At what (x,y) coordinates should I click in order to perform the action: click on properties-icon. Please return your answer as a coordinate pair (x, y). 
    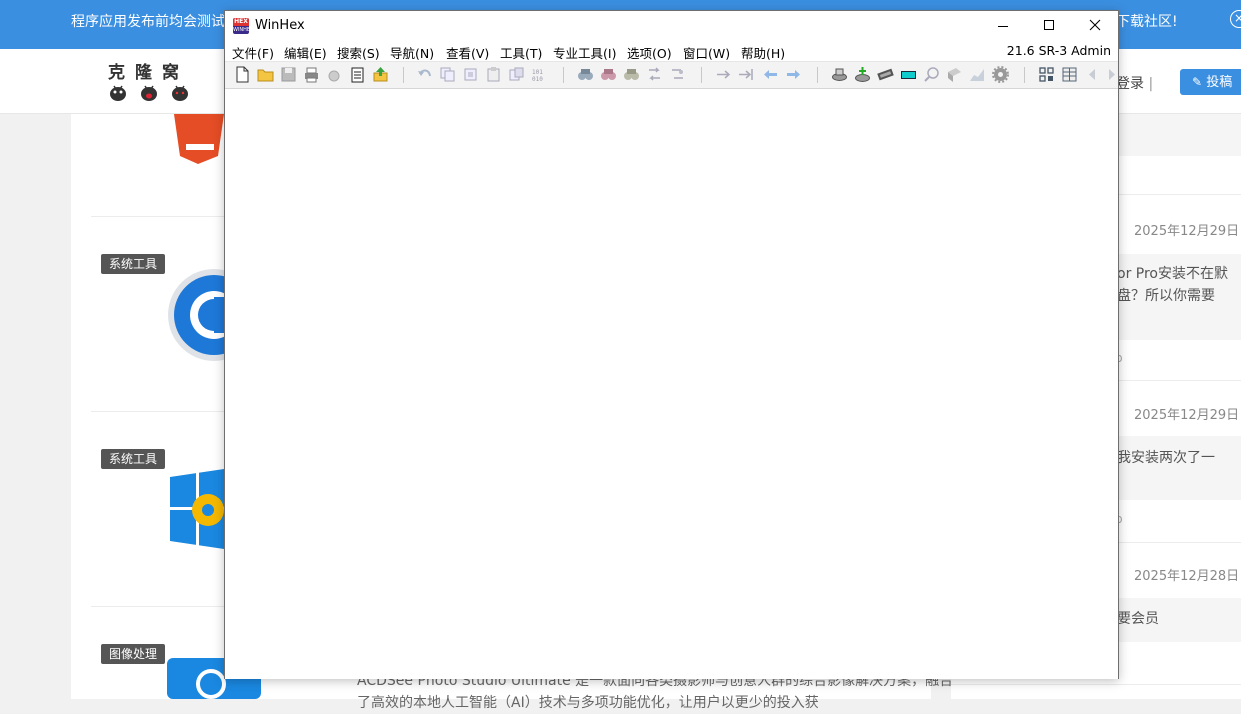
    Looking at the image, I should click on (357, 74).